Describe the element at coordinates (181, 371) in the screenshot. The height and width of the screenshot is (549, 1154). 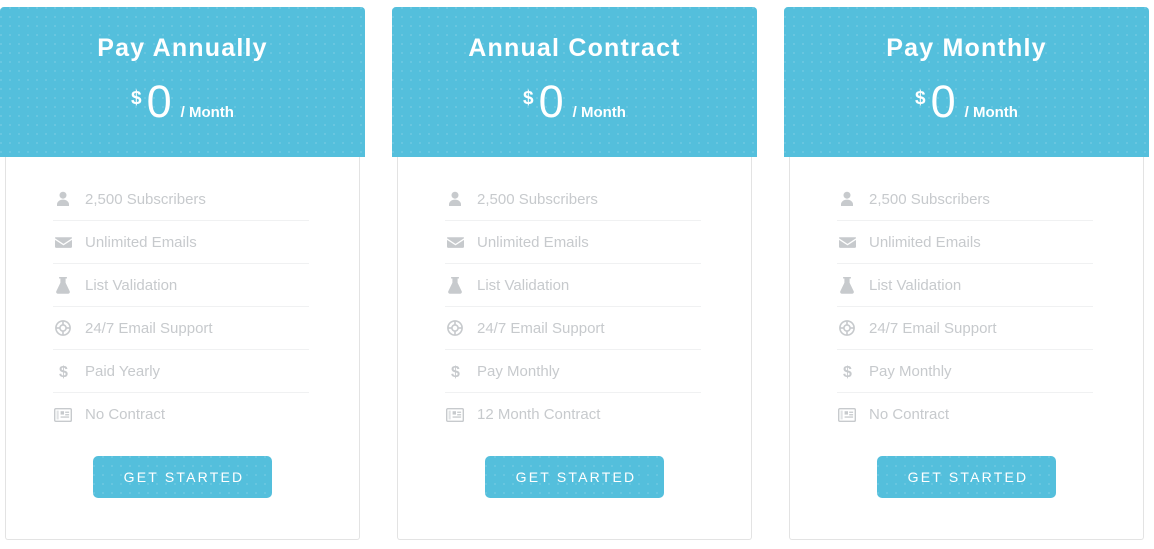
I see `feature-item: $ Paid Yearly` at that location.